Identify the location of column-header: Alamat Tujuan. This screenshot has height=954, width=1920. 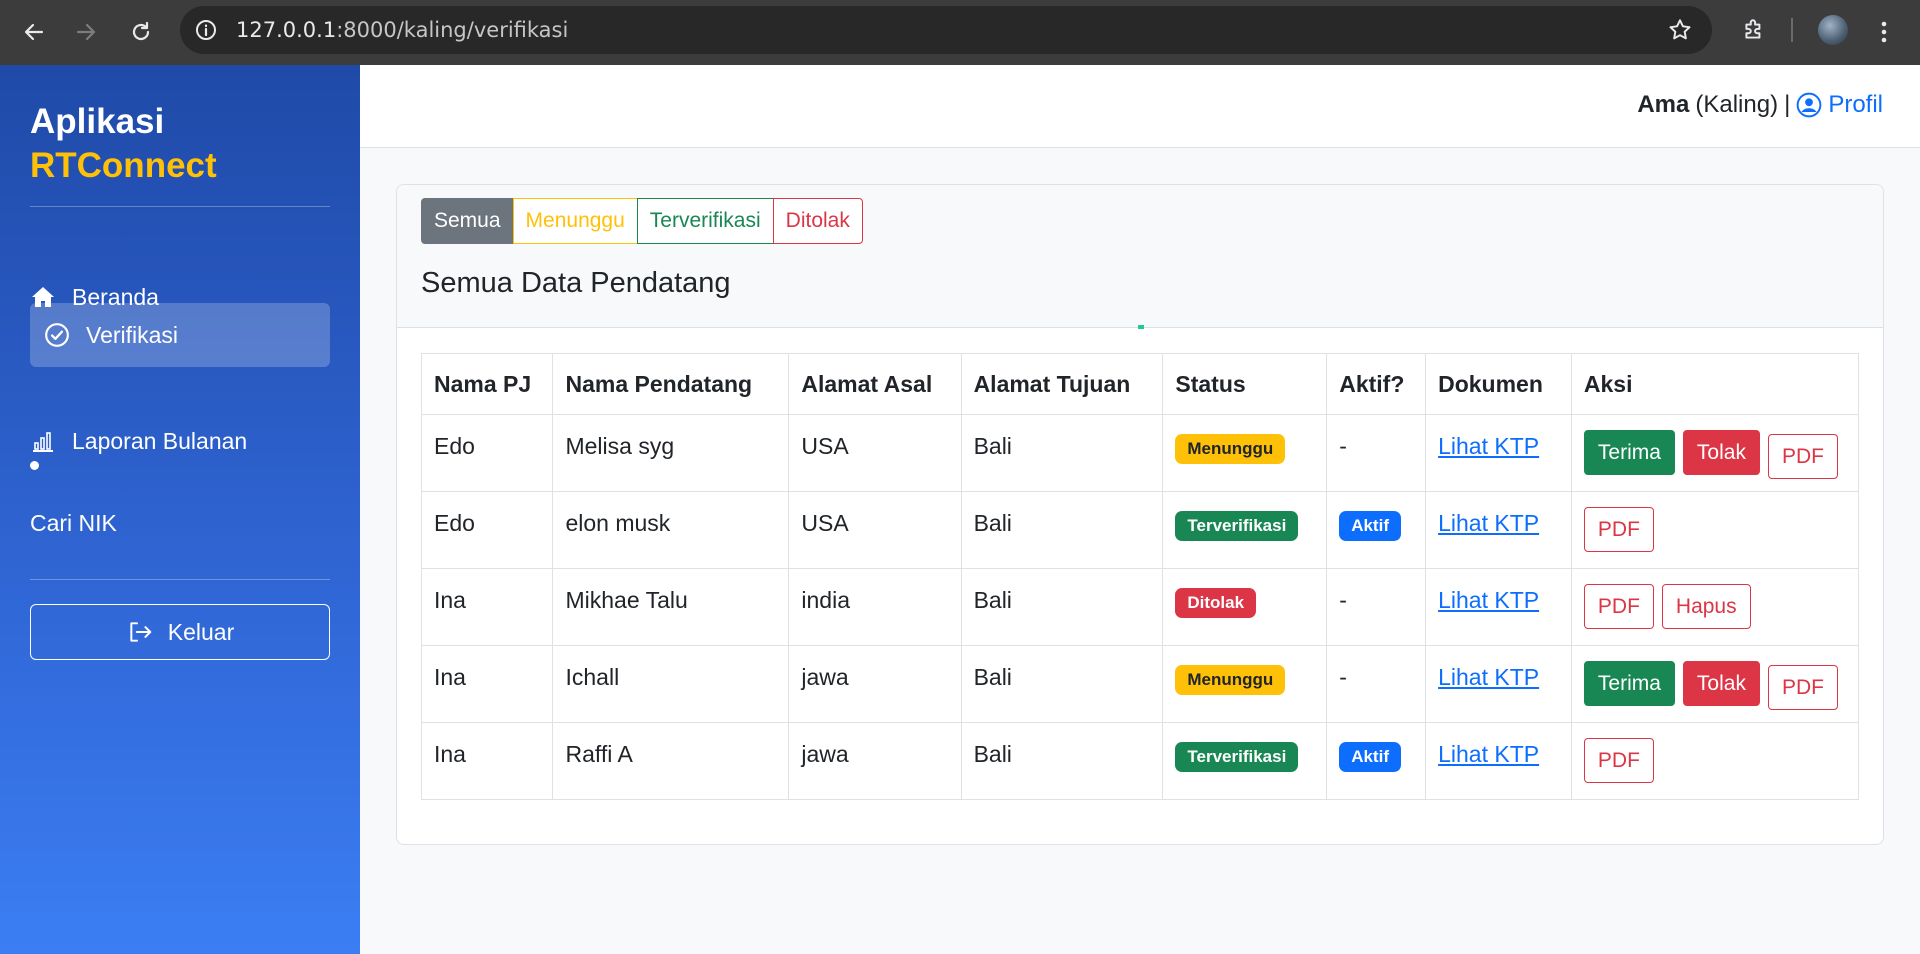
(1062, 384).